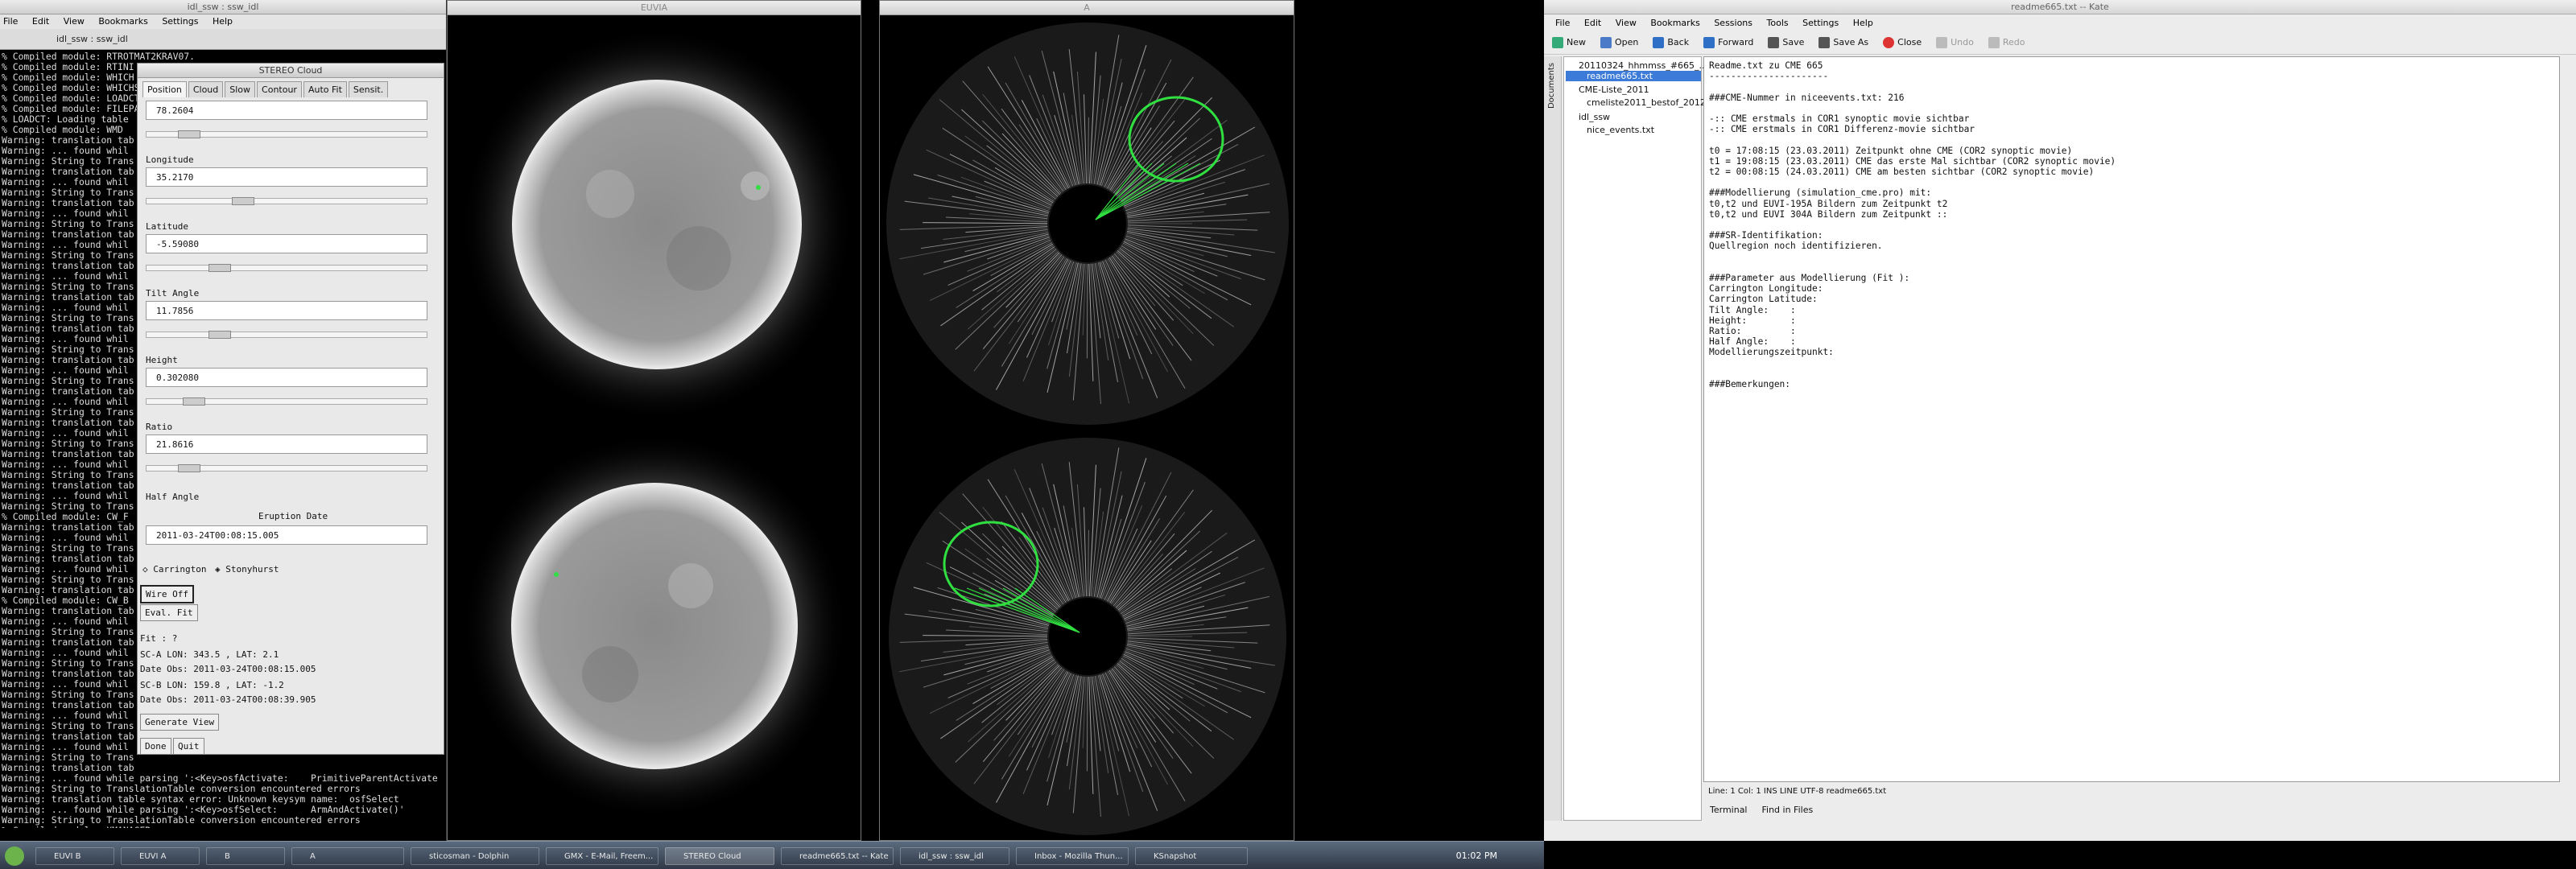  Describe the element at coordinates (286, 377) in the screenshot. I see `param-value-field: 0.302080` at that location.